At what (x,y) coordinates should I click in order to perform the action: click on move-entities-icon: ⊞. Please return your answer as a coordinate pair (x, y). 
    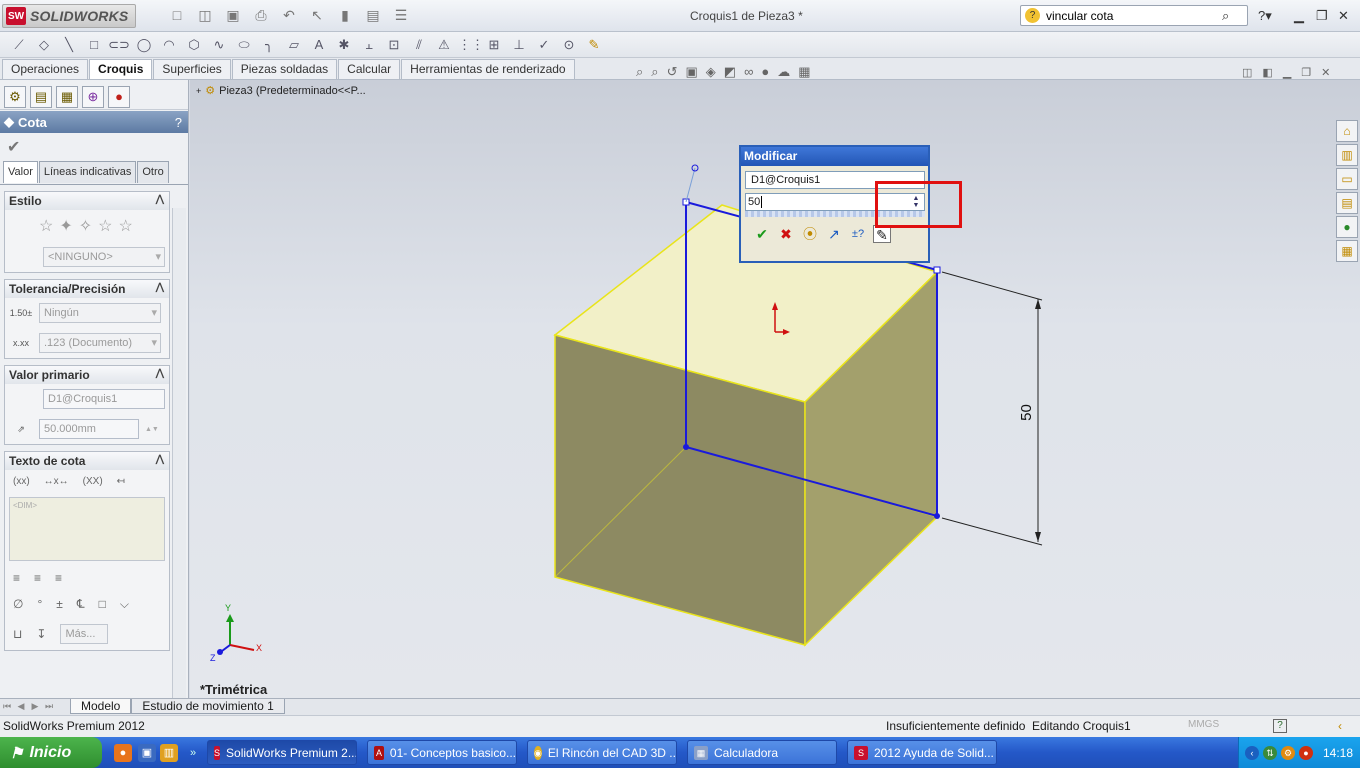
    Looking at the image, I should click on (494, 45).